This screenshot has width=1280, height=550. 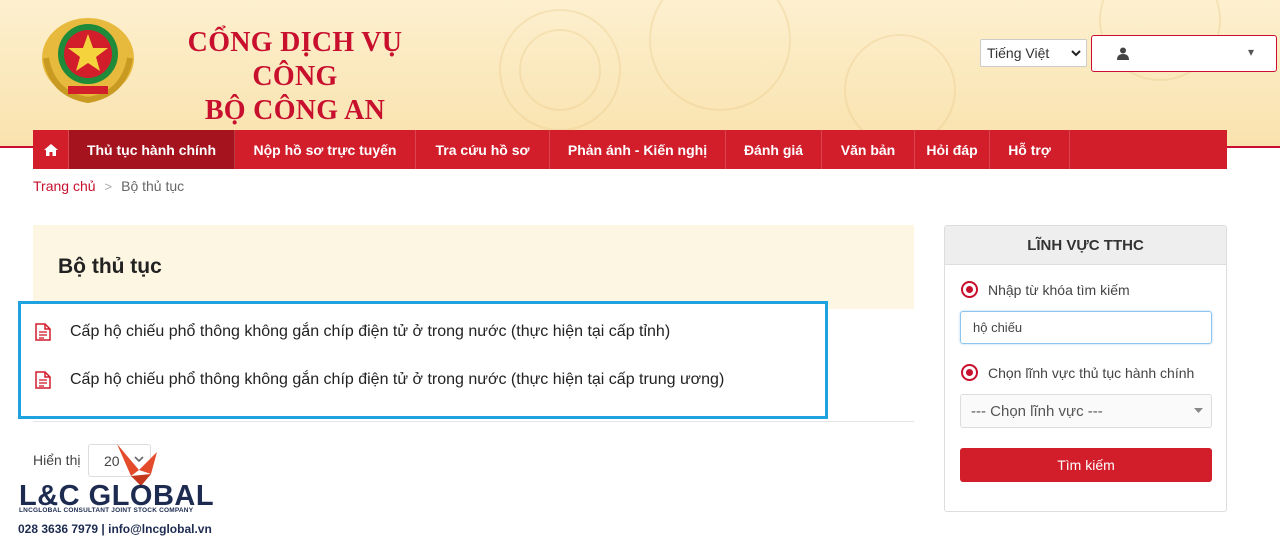 I want to click on emblem-icon, so click(x=88, y=59).